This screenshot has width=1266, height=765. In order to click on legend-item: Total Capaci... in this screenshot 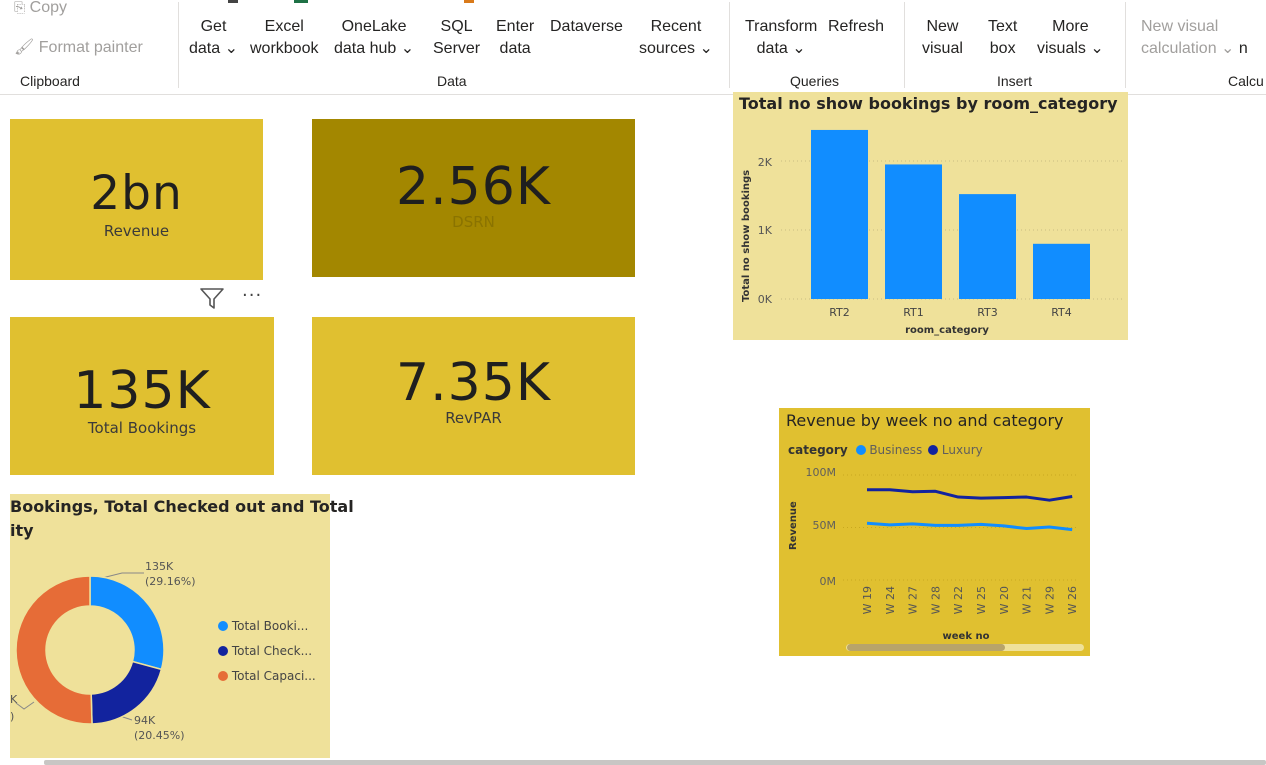, I will do `click(267, 676)`.